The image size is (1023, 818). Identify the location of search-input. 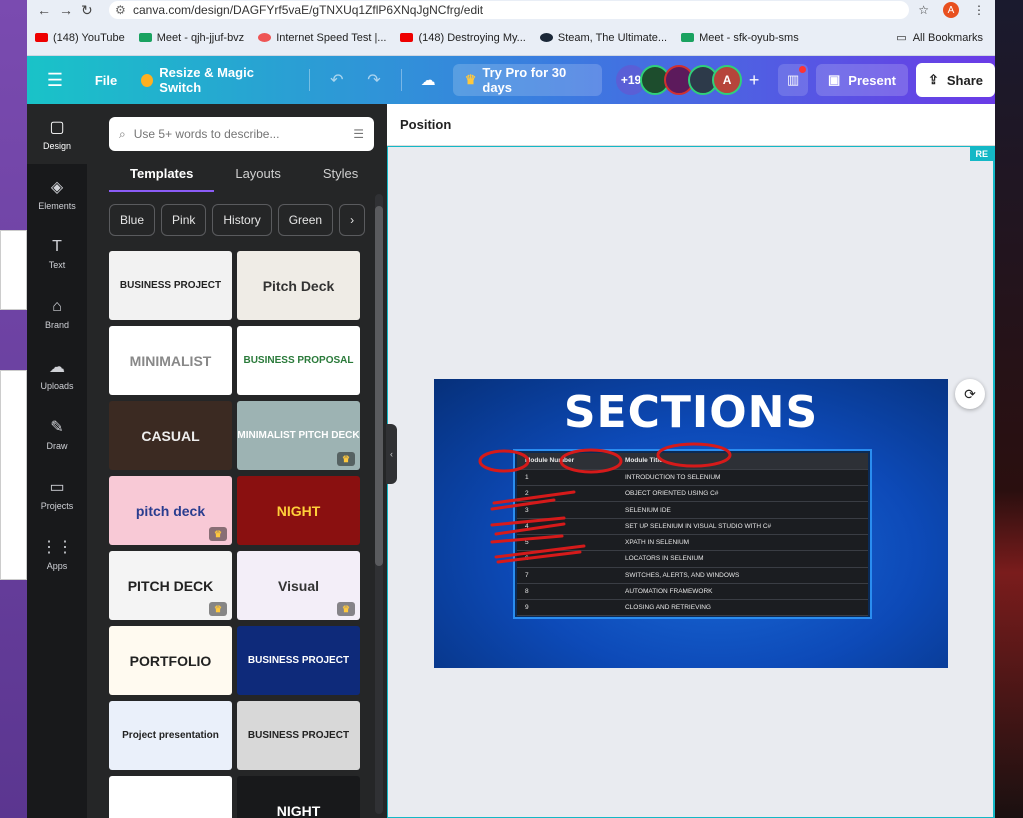
(243, 134).